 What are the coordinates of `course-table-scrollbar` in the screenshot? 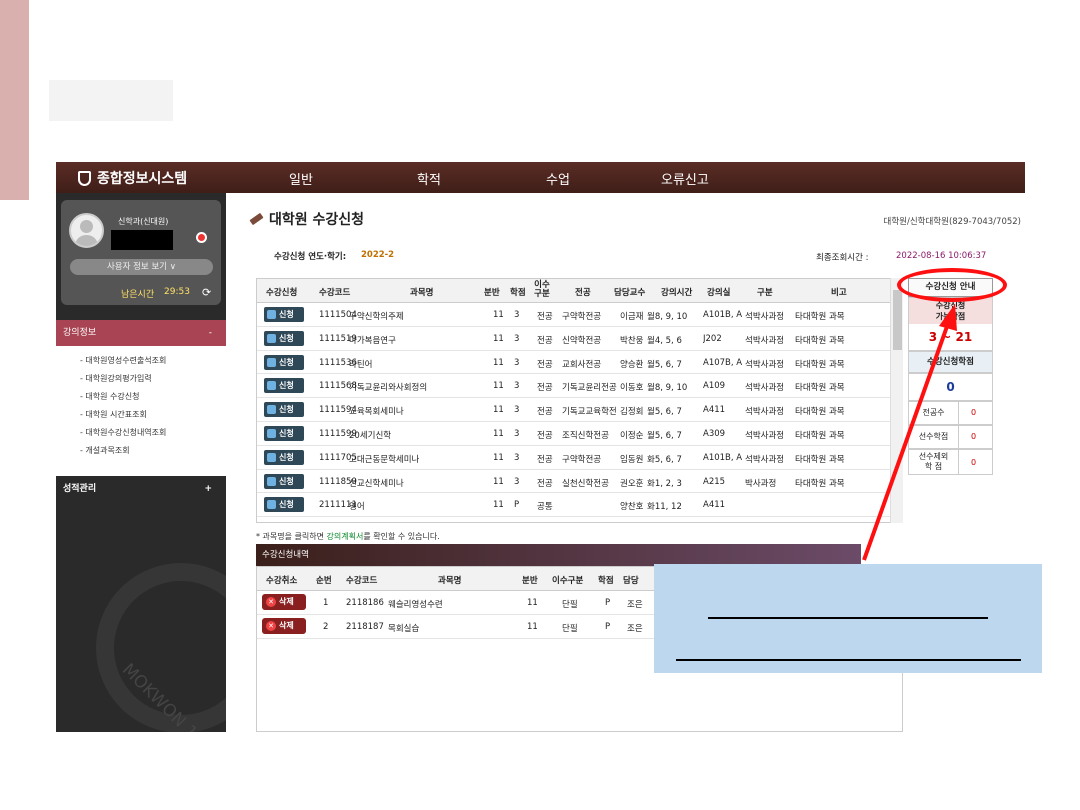 It's located at (896, 400).